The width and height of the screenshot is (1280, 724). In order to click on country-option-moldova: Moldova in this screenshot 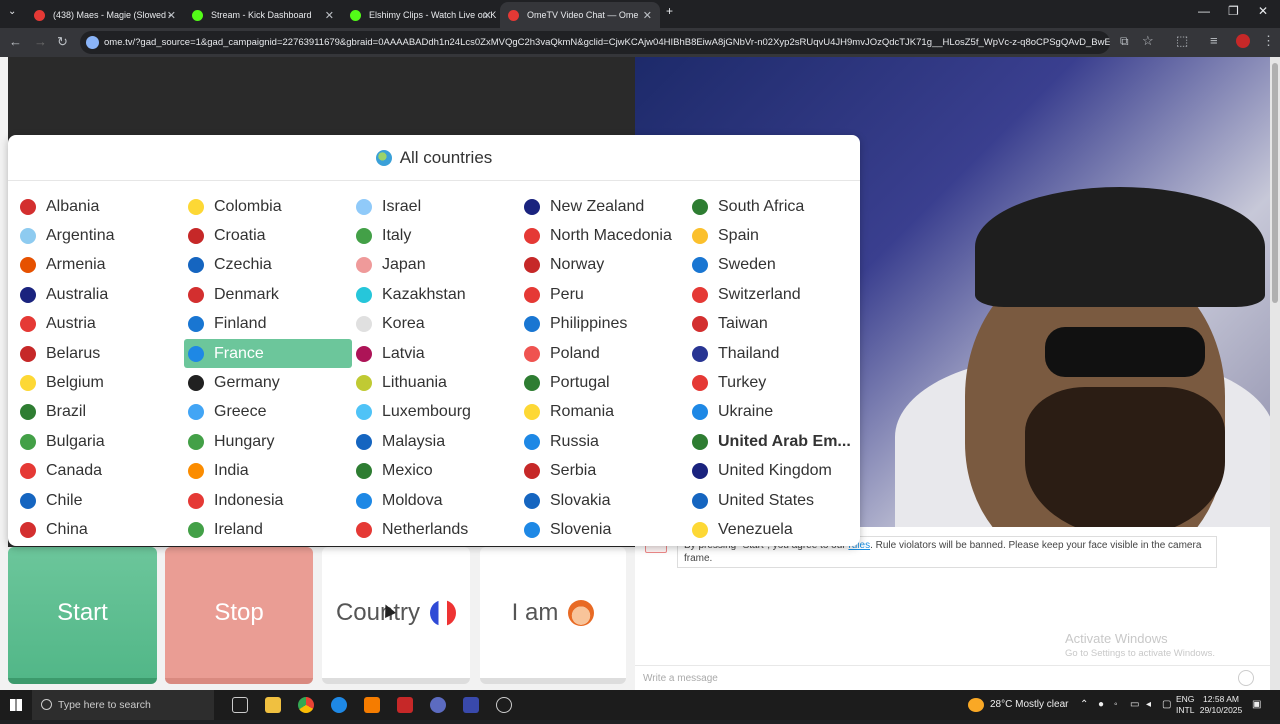, I will do `click(436, 500)`.